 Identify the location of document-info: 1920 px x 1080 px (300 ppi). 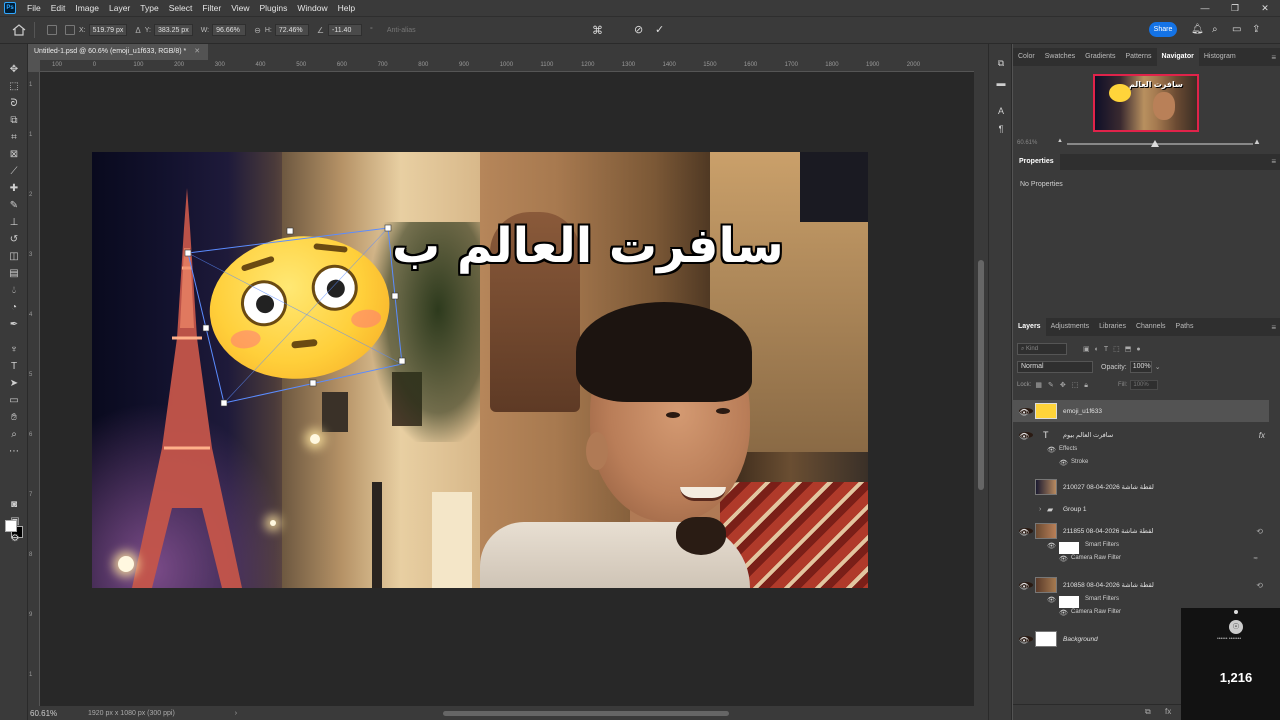
(131, 713).